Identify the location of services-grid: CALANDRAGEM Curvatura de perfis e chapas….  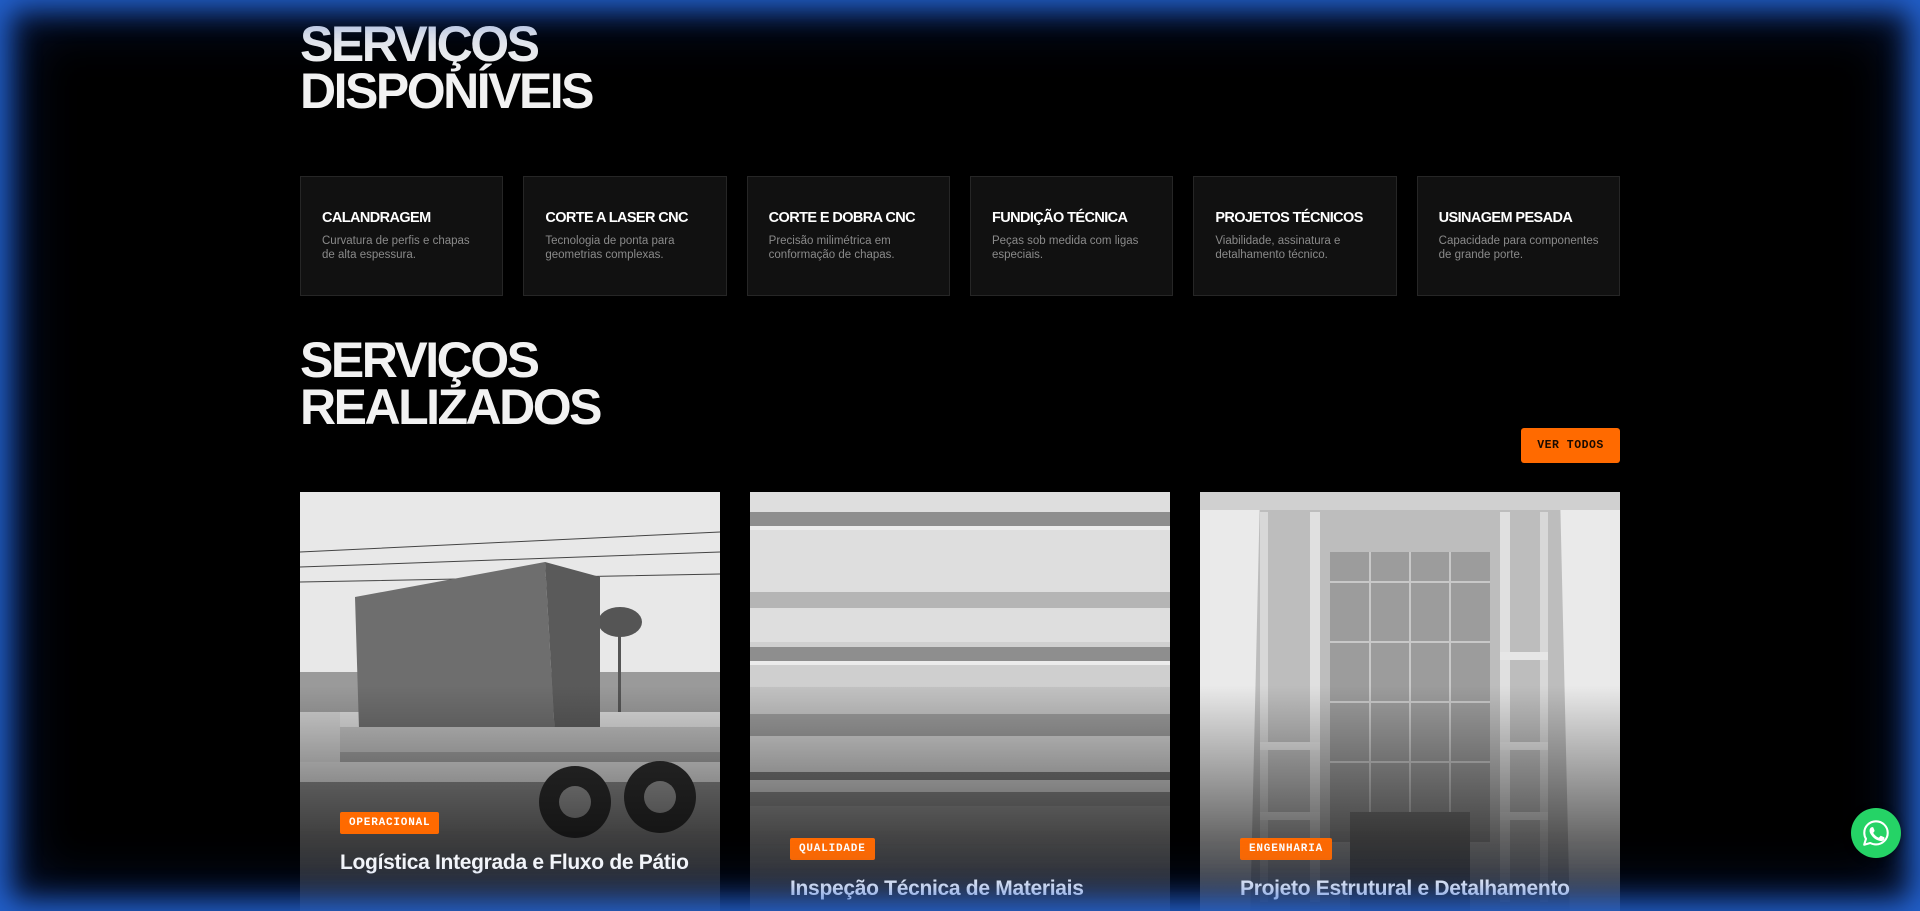
(960, 236).